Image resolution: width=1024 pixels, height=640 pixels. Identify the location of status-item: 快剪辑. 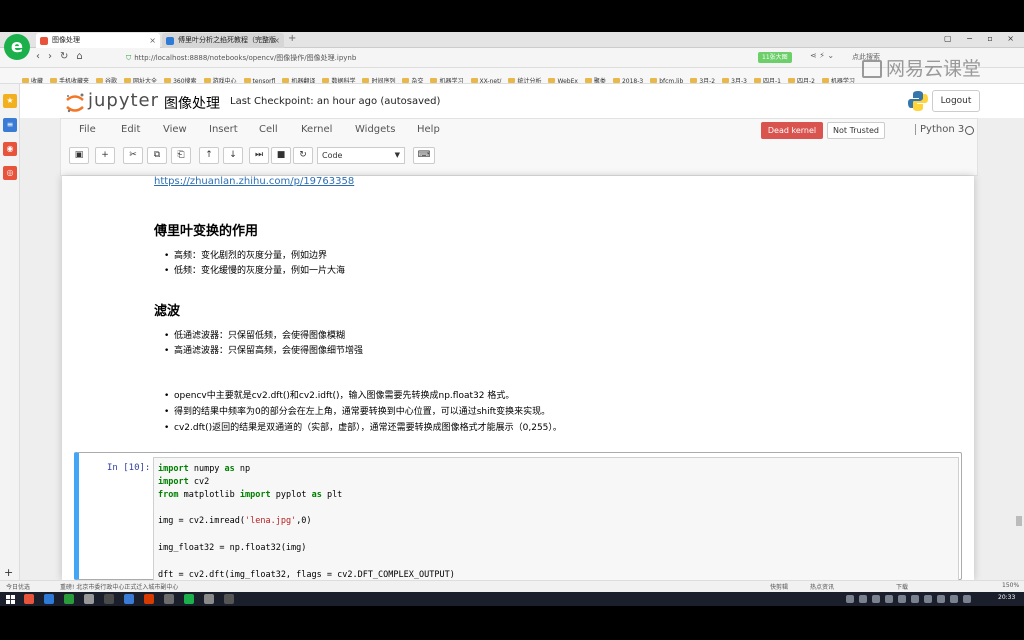
(779, 586).